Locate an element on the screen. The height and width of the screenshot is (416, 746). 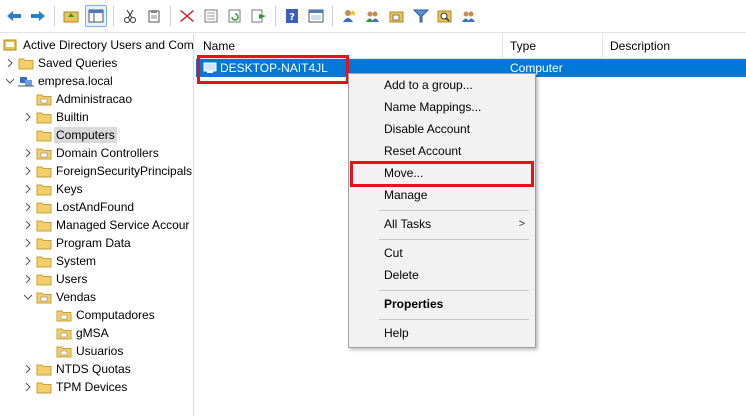
menu-item-manage: Manage is located at coordinates (442, 195).